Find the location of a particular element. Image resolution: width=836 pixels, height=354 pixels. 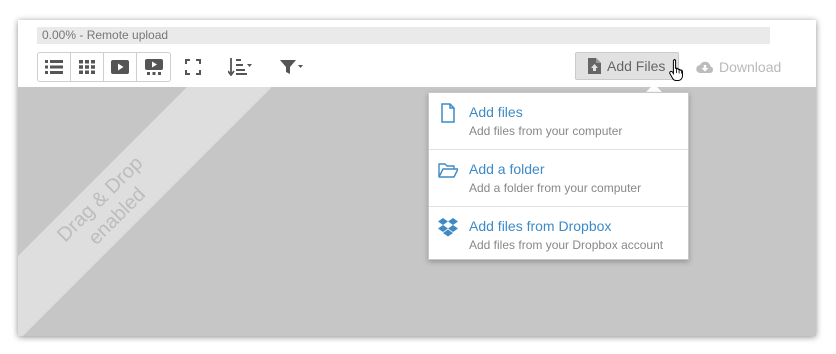

toolbar: Add Files Download is located at coordinates (417, 67).